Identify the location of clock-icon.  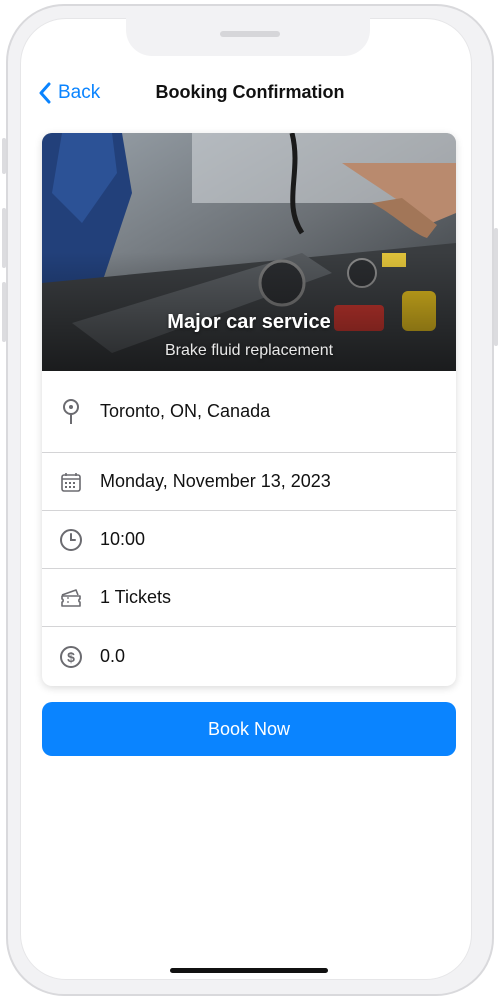
(71, 540).